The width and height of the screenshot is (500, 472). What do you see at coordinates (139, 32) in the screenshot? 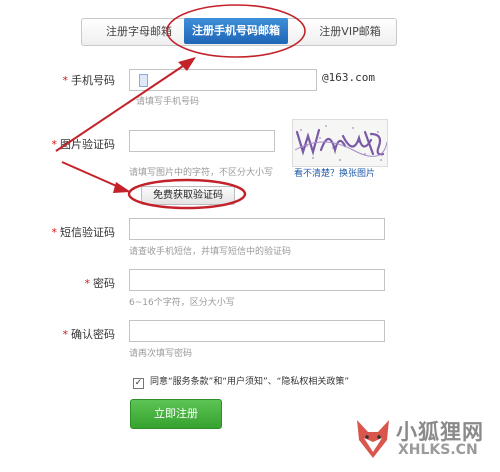
I see `tab-letter-email: 注册字母邮箱` at bounding box center [139, 32].